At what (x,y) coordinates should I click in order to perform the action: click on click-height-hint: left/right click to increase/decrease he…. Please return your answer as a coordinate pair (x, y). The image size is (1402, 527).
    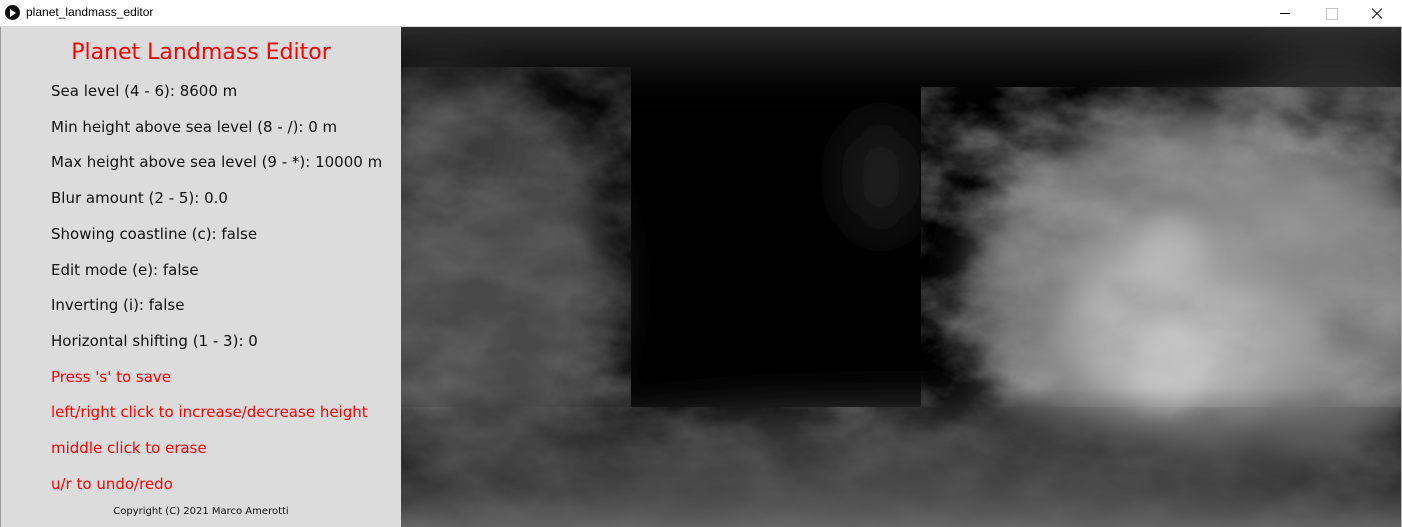
    Looking at the image, I should click on (209, 412).